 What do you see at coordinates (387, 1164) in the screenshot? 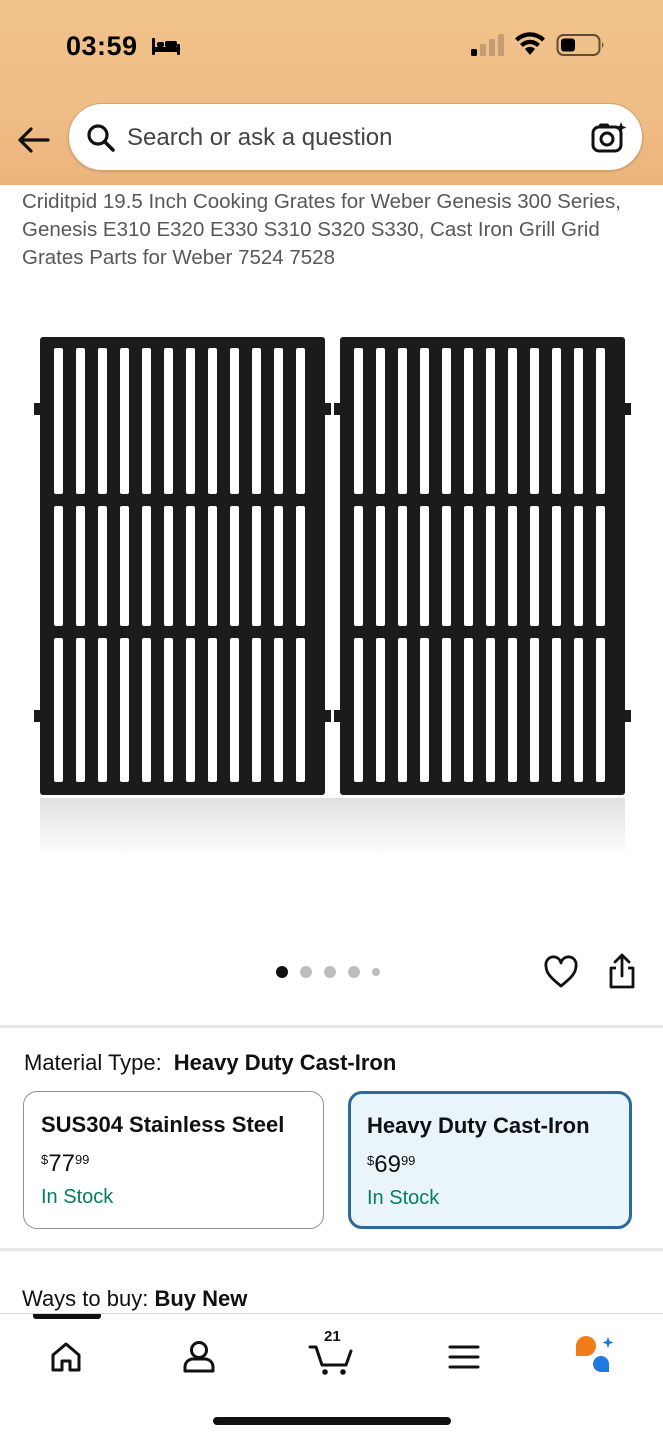
I see `price-whole: 69` at bounding box center [387, 1164].